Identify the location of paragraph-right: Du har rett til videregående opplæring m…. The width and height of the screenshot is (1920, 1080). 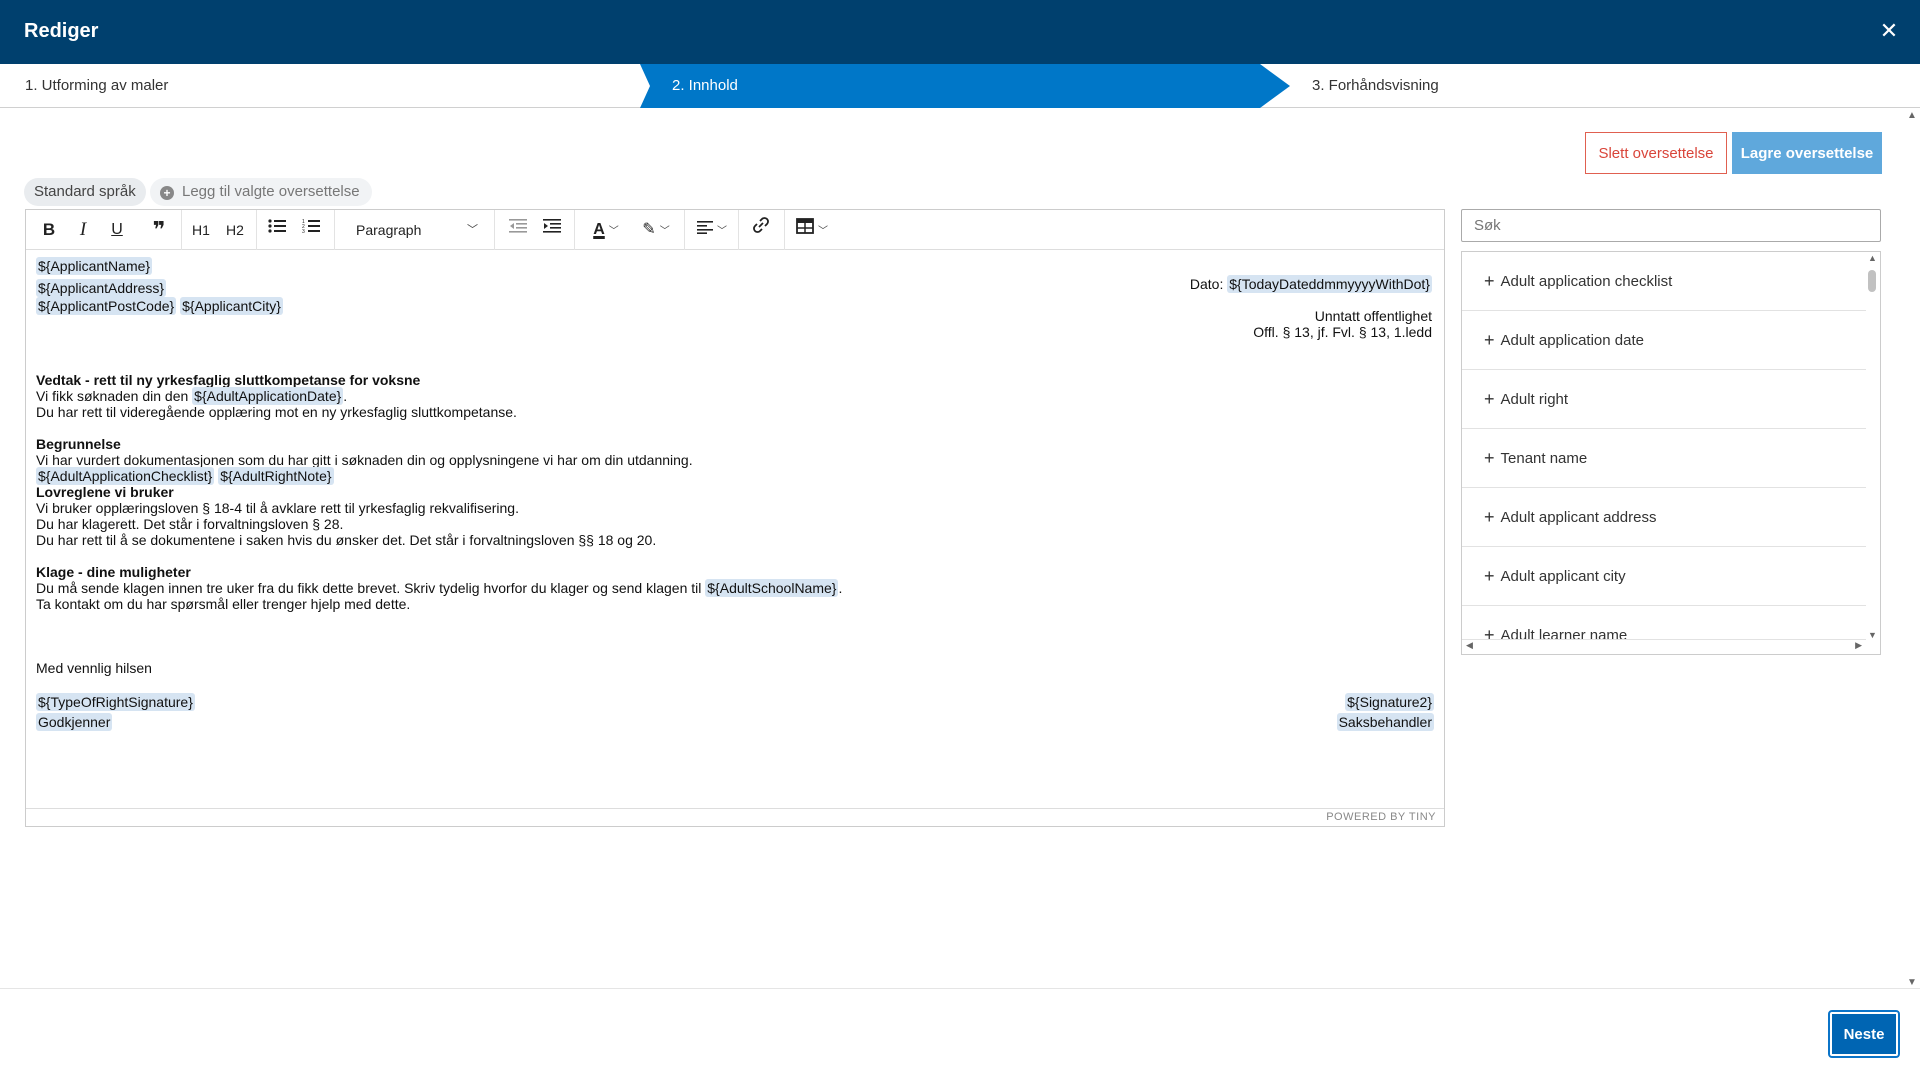
(276, 412).